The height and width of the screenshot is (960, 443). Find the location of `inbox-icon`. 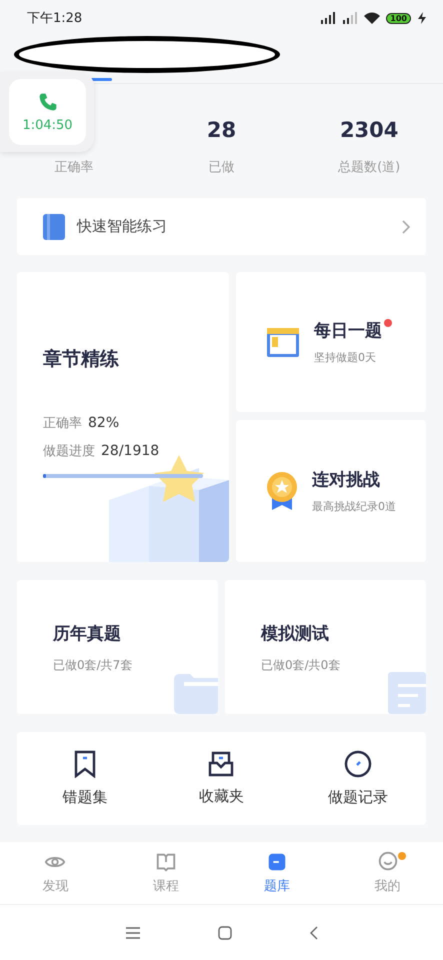

inbox-icon is located at coordinates (221, 764).